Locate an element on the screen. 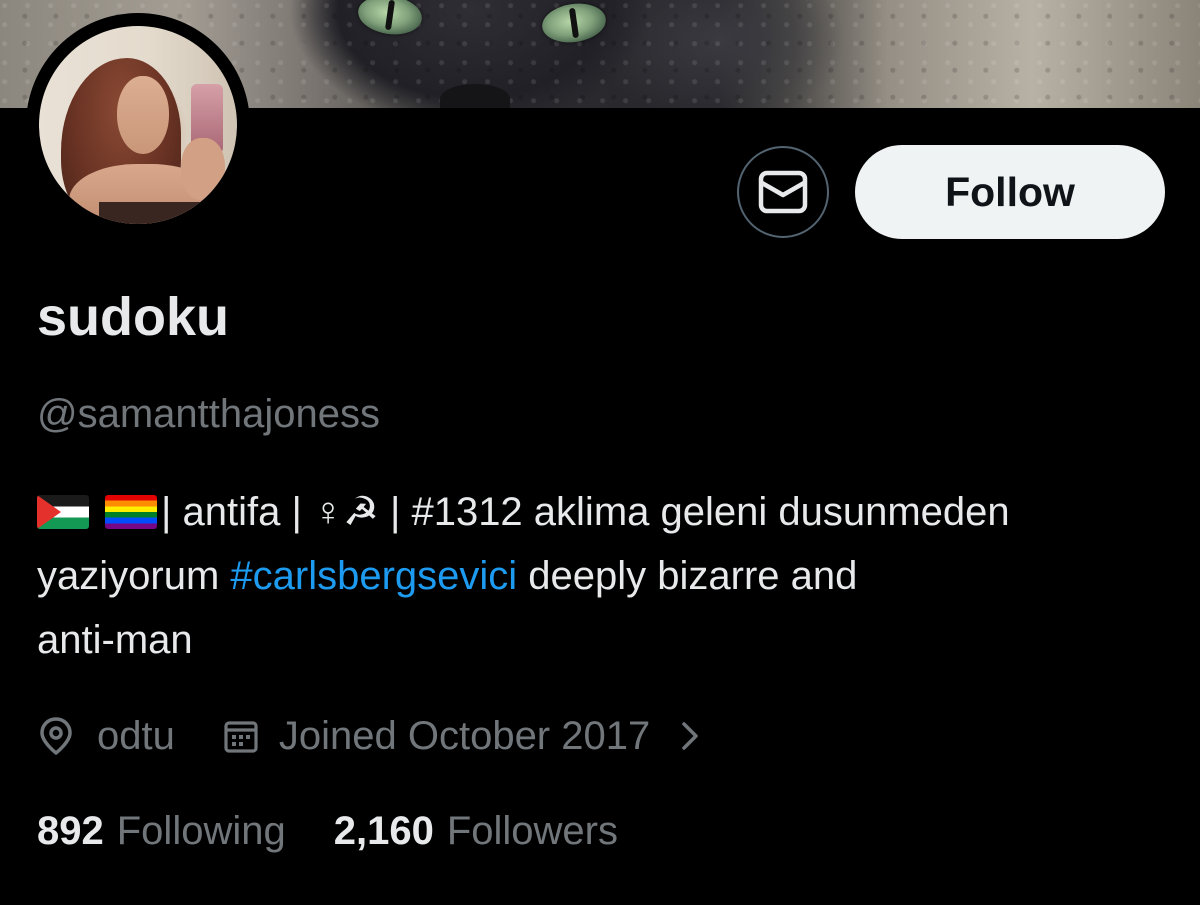 Image resolution: width=1200 pixels, height=905 pixels. palestine-flag-emoji is located at coordinates (63, 512).